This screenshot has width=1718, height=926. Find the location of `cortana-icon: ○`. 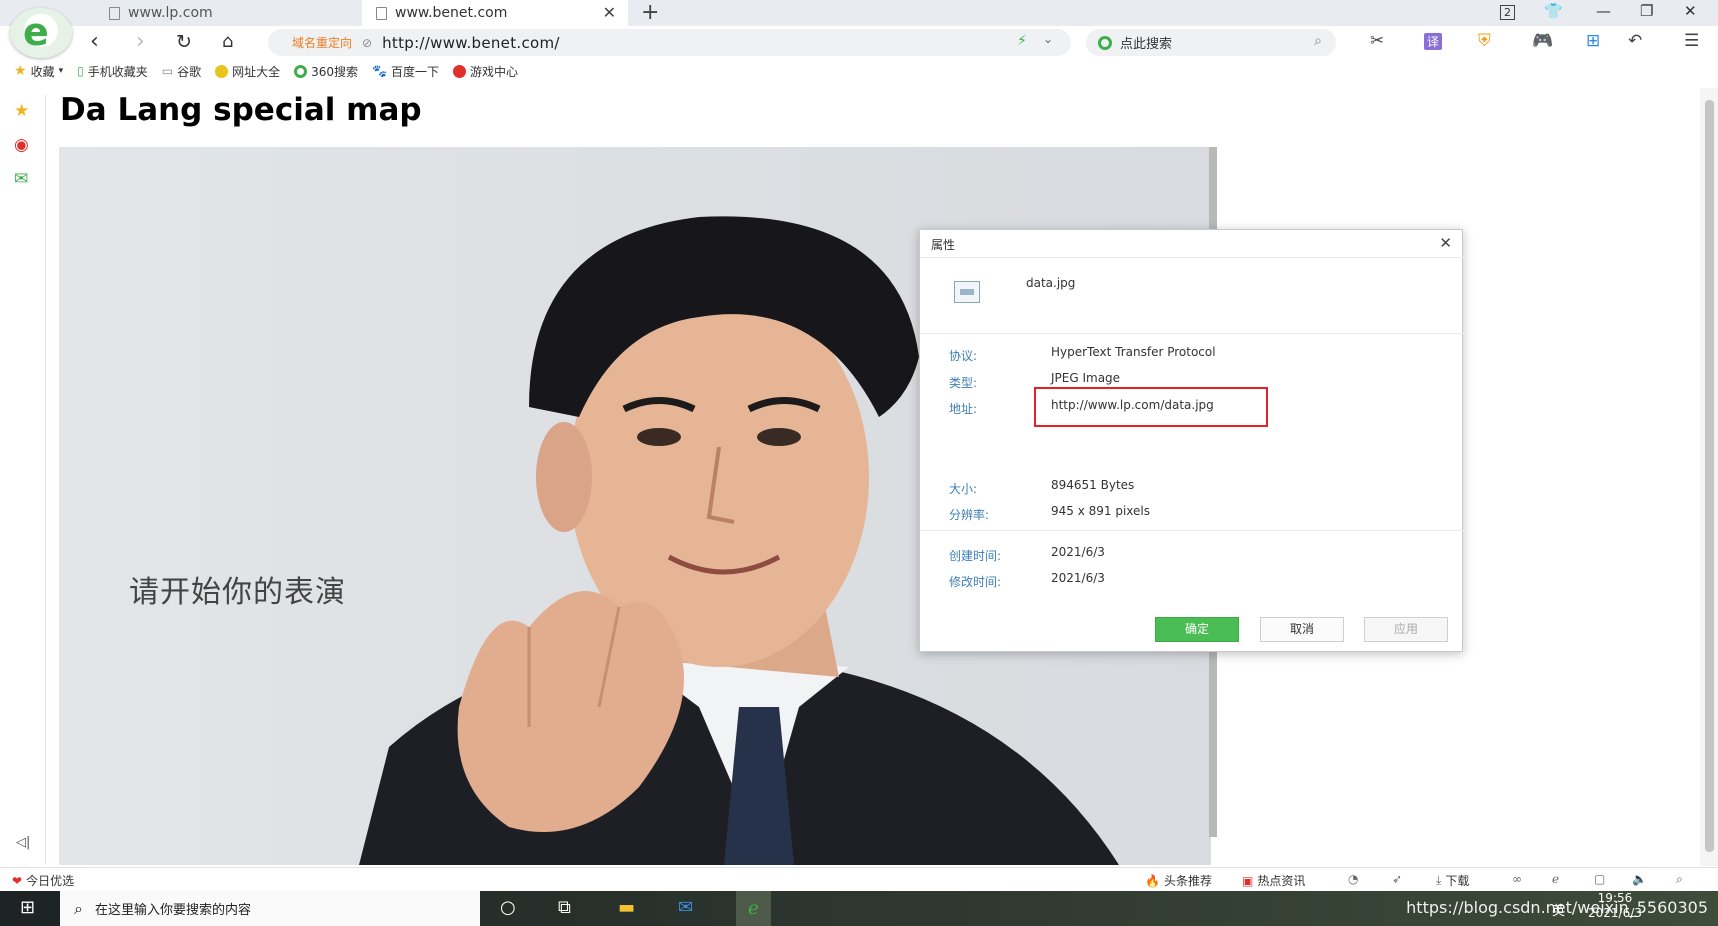

cortana-icon: ○ is located at coordinates (508, 907).